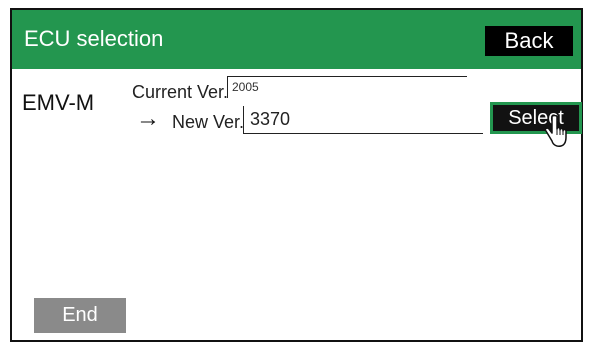  Describe the element at coordinates (529, 41) in the screenshot. I see `back-button: Back` at that location.